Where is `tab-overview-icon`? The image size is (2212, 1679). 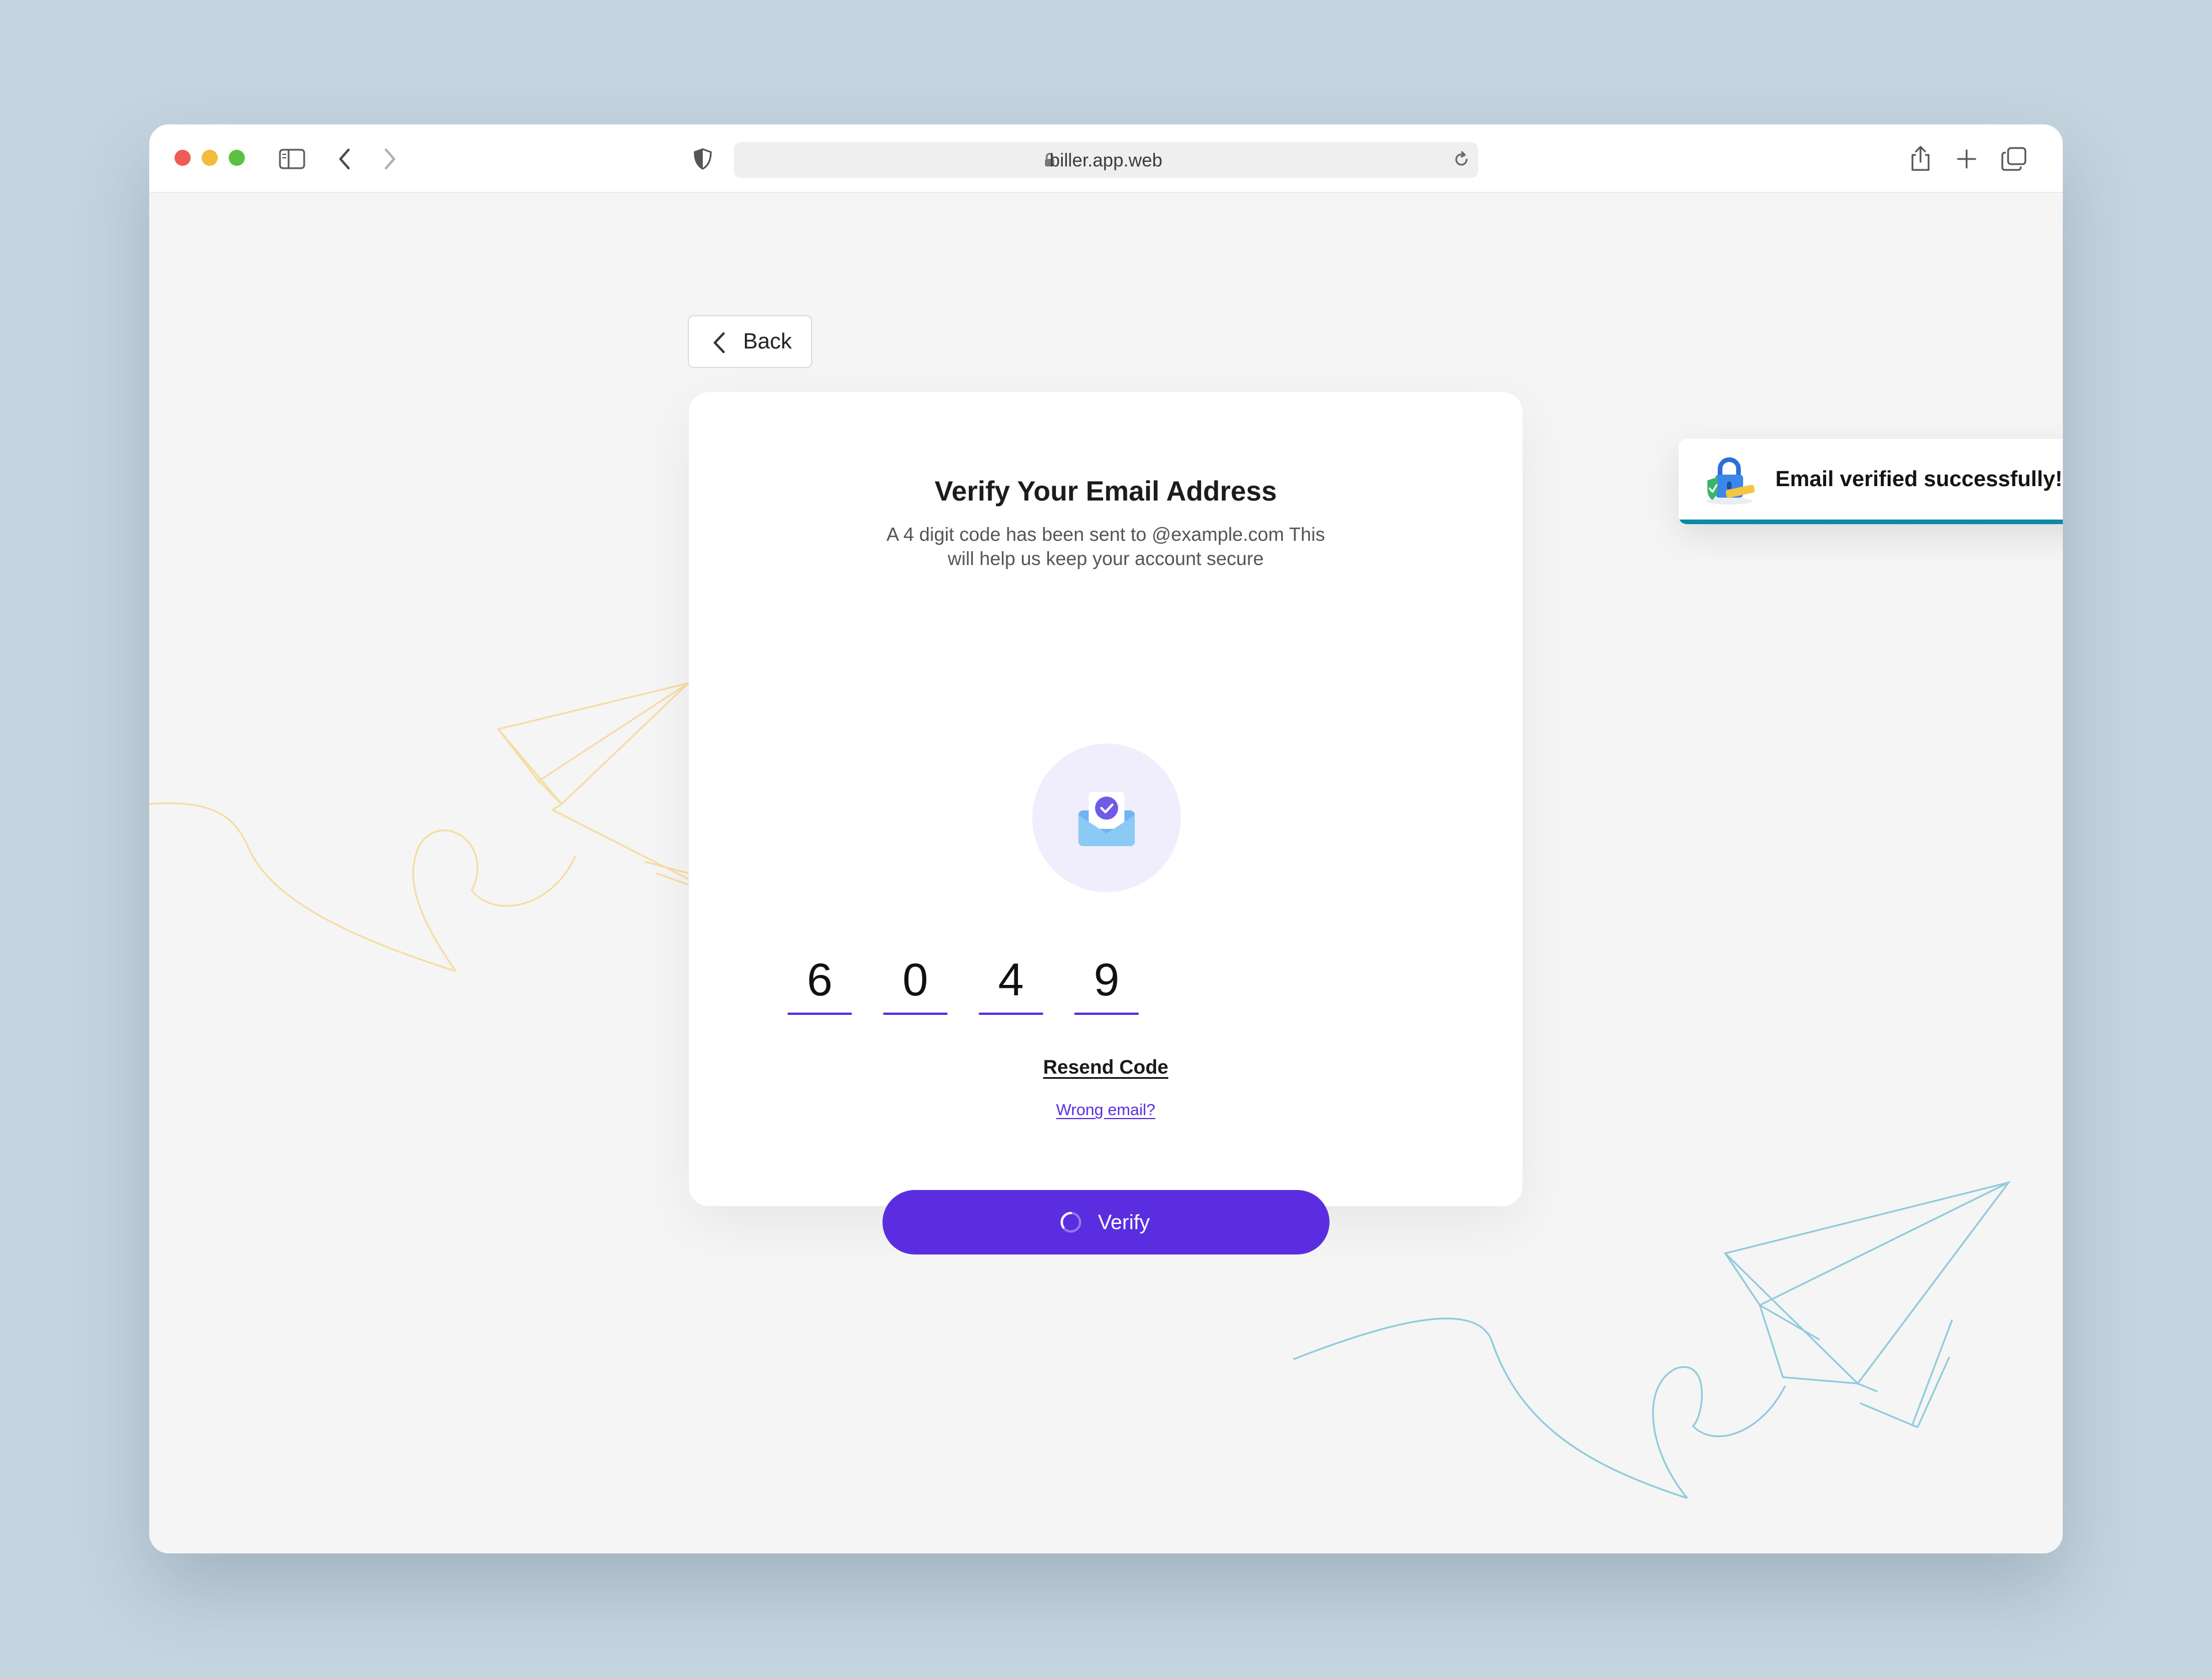 tab-overview-icon is located at coordinates (2014, 159).